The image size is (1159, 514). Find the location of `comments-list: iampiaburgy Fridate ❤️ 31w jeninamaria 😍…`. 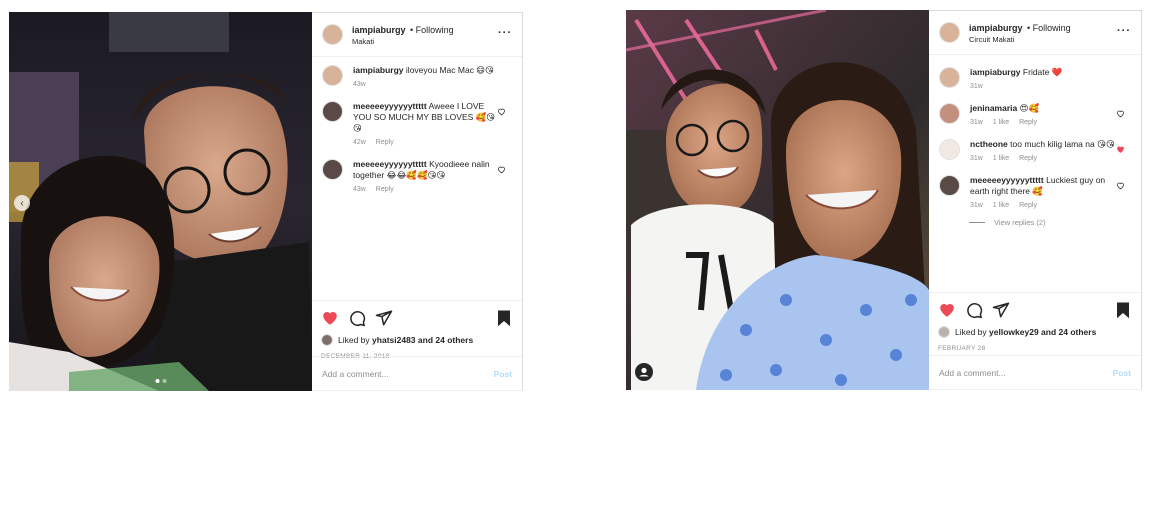

comments-list: iampiaburgy Fridate ❤️ 31w jeninamaria 😍… is located at coordinates (1035, 141).